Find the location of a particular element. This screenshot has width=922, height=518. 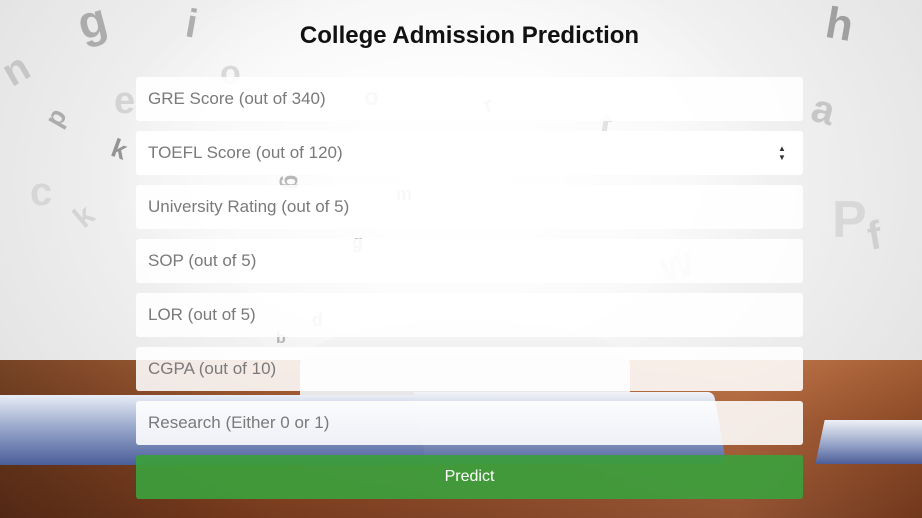

page-title: College Admission Prediction is located at coordinates (469, 35).